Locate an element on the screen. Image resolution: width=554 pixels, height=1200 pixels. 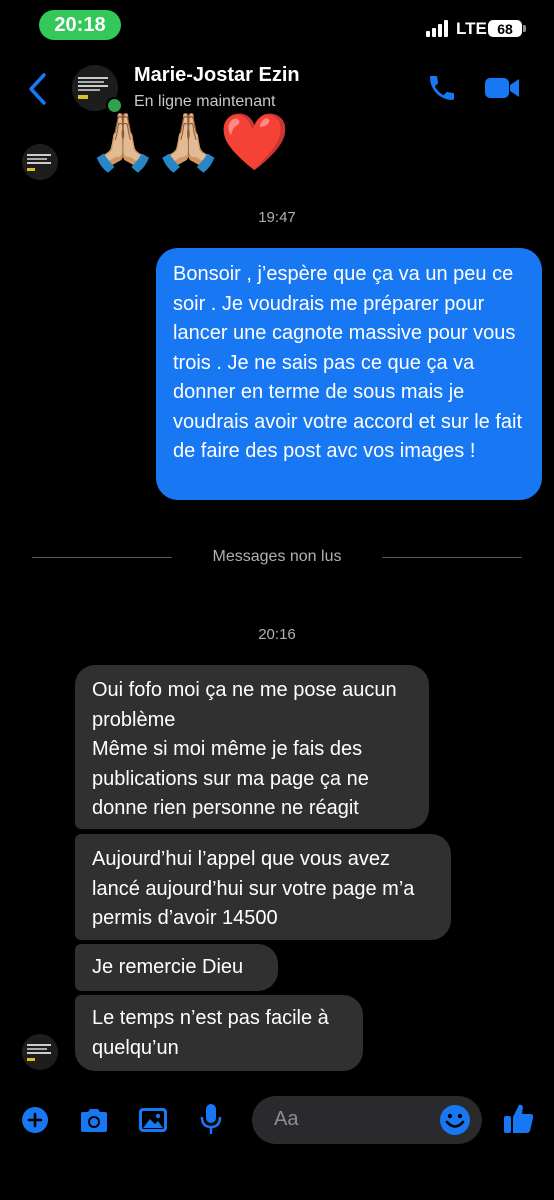
message-placeholder: Aa is located at coordinates (286, 1119).